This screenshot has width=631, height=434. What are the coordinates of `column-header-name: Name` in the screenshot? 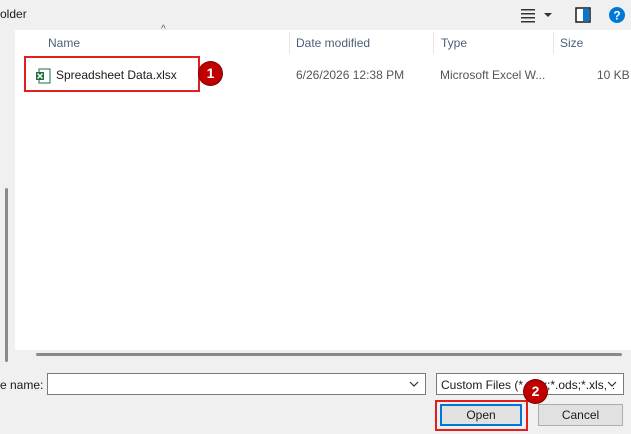 It's located at (64, 43).